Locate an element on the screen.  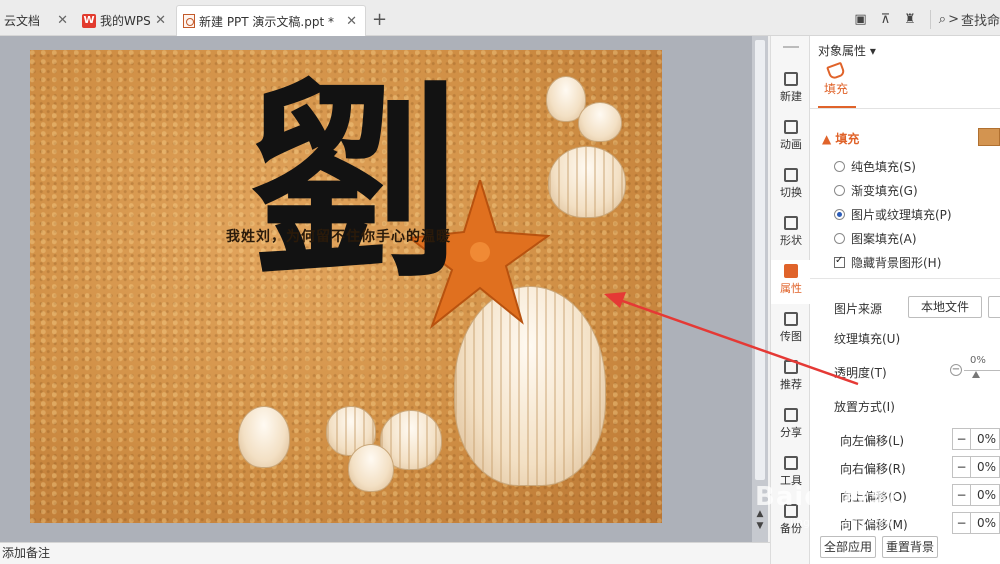
tab-my-wps: W 我的WPS ✕ is located at coordinates (126, 20).